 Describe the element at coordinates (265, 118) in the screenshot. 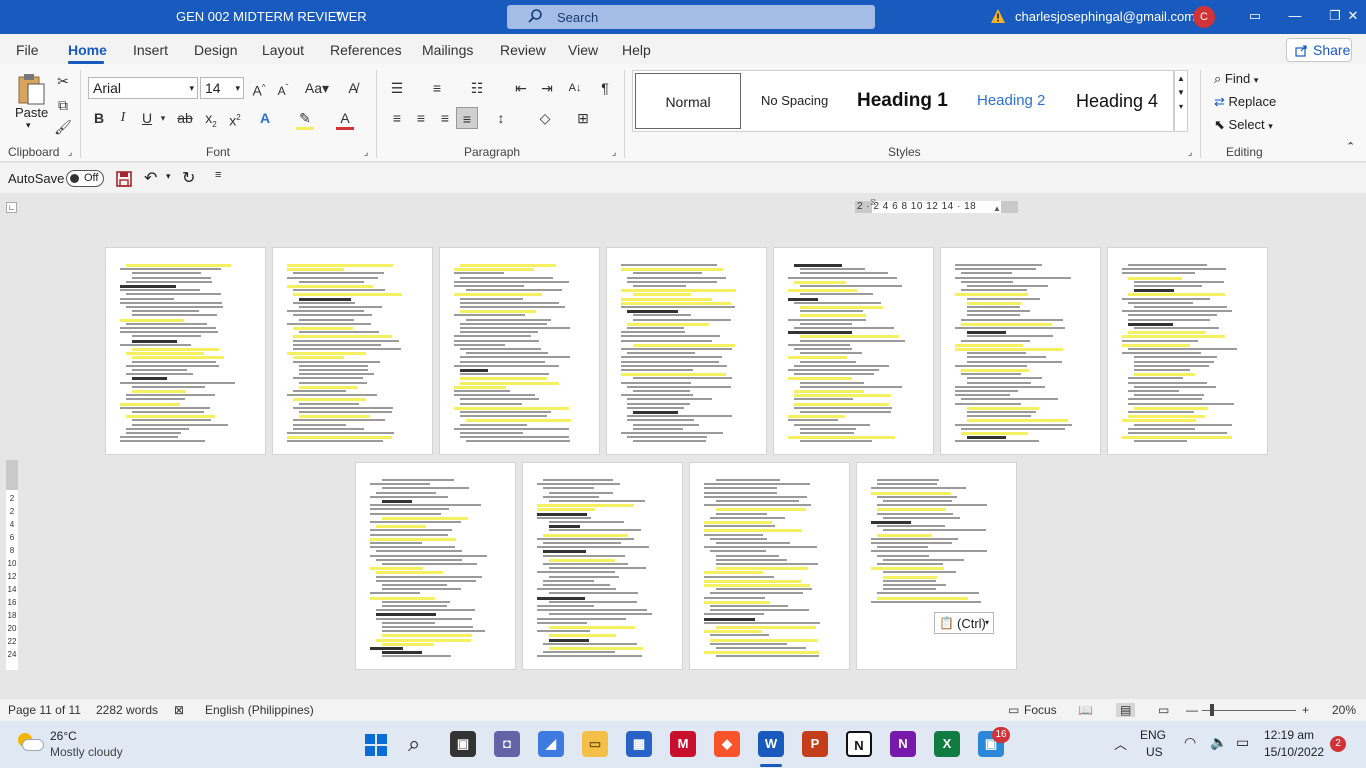

I see `text-effects-icon: A` at that location.